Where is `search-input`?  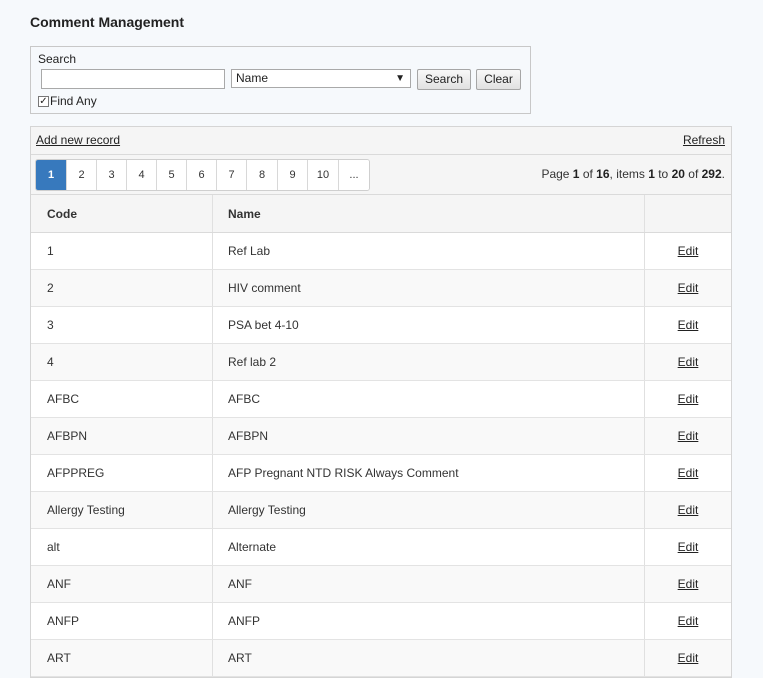 search-input is located at coordinates (133, 79).